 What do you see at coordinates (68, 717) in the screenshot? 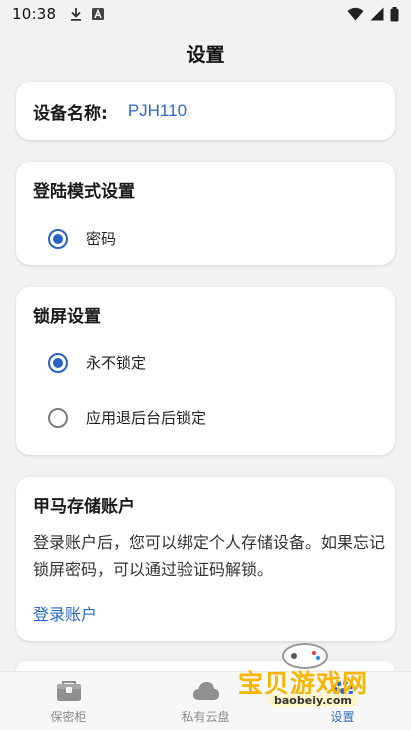
I see `nav-label: 保密柜` at bounding box center [68, 717].